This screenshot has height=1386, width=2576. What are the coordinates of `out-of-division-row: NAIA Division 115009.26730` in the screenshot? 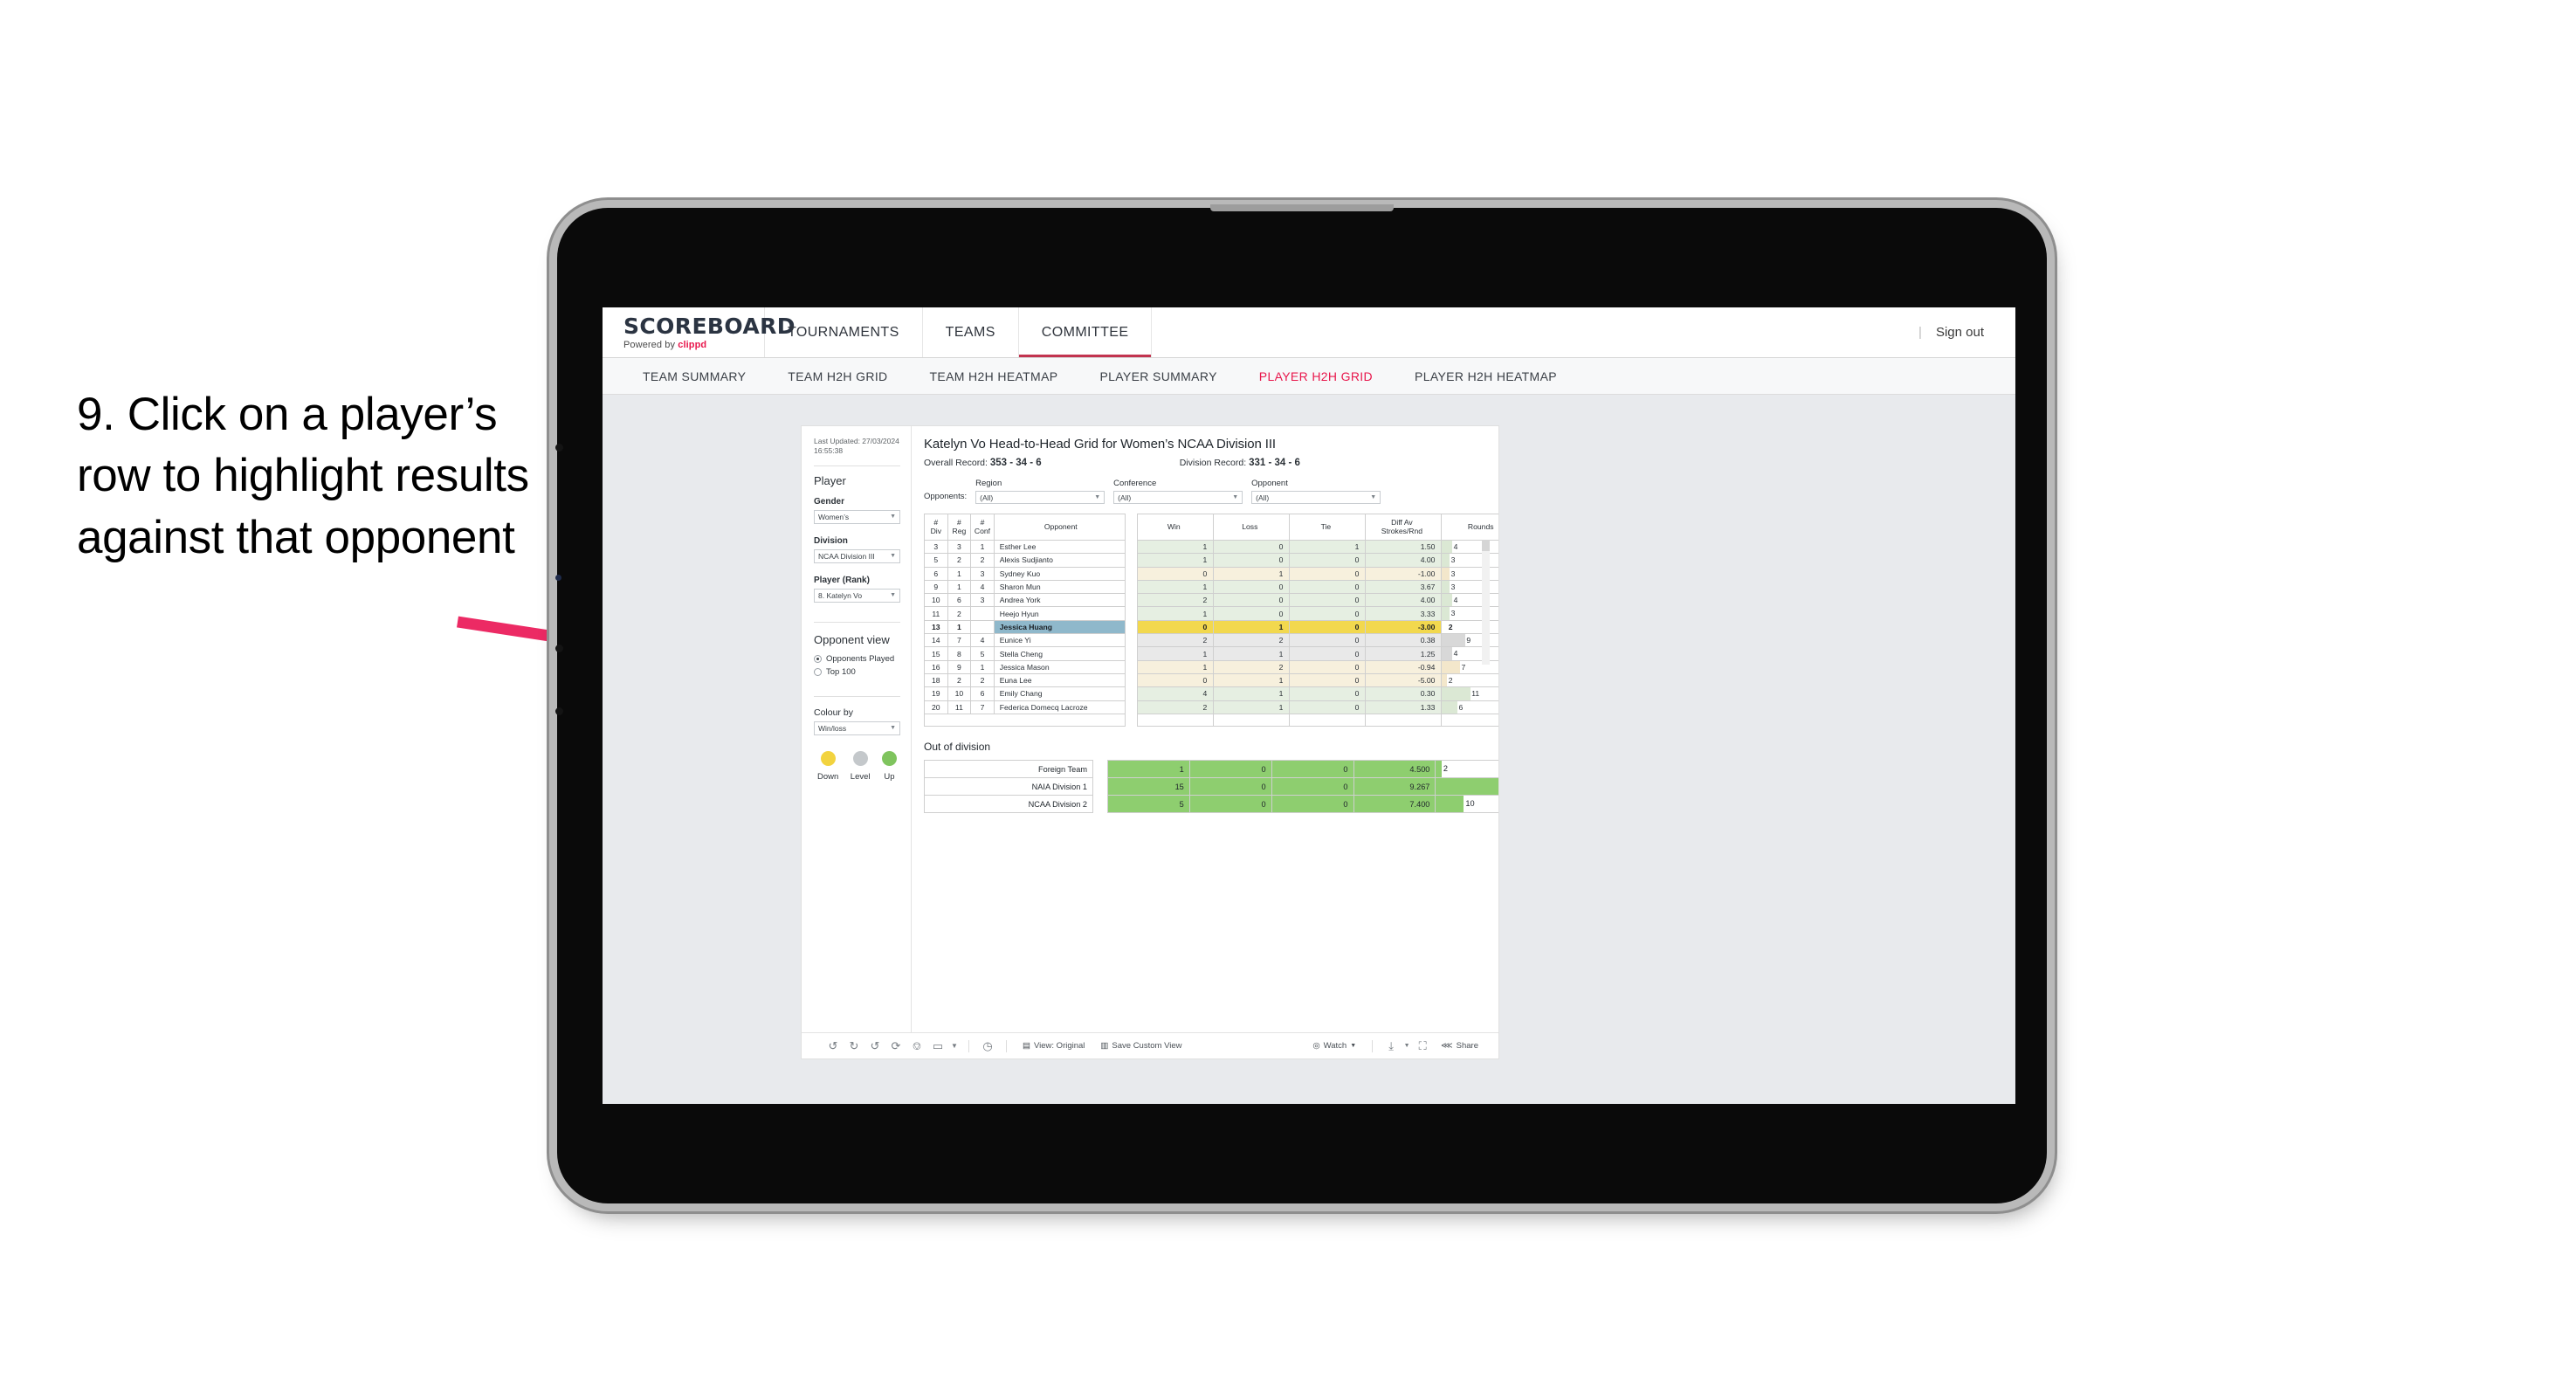 It's located at (1211, 786).